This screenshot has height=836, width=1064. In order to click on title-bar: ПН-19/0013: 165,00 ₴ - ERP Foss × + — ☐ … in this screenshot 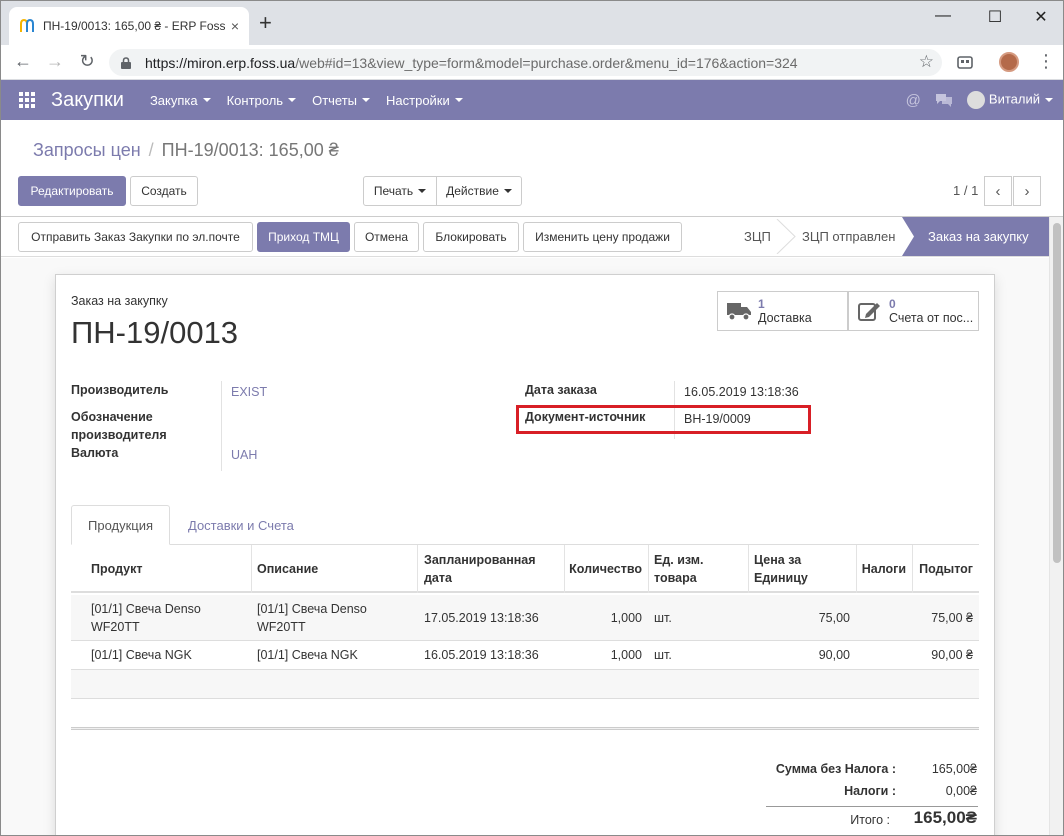, I will do `click(532, 23)`.